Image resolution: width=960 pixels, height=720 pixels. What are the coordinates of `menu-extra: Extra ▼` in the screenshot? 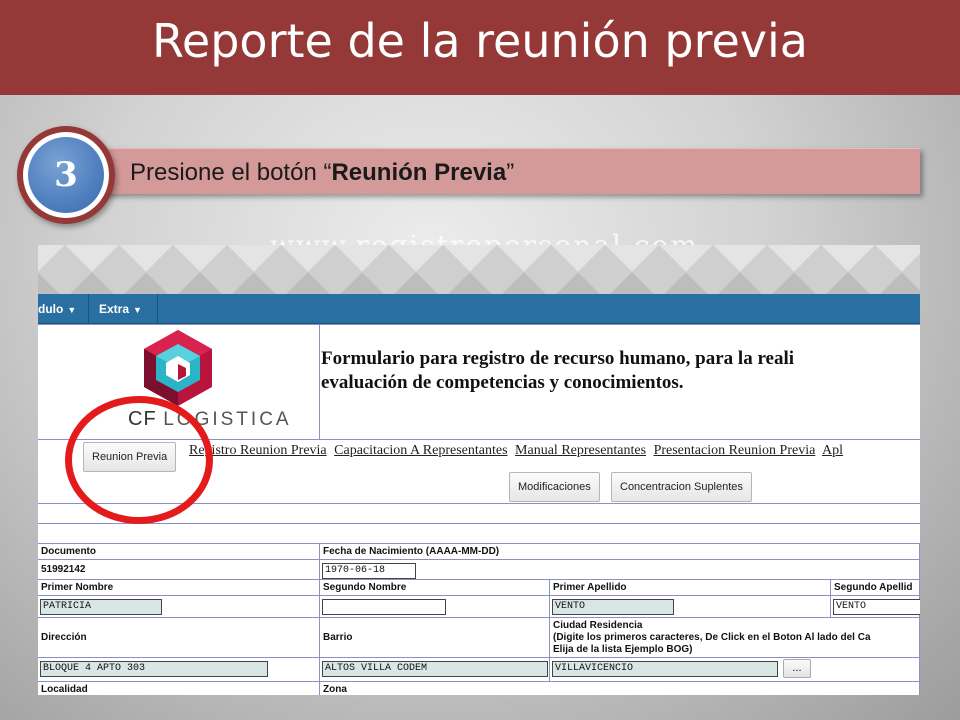 It's located at (123, 309).